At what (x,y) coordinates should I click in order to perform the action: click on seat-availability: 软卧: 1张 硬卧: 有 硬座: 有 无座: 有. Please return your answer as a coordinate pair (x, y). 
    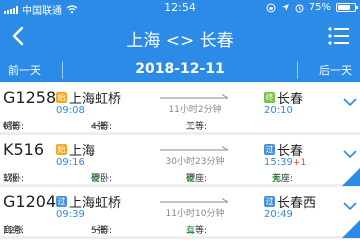
    Looking at the image, I should click on (173, 177).